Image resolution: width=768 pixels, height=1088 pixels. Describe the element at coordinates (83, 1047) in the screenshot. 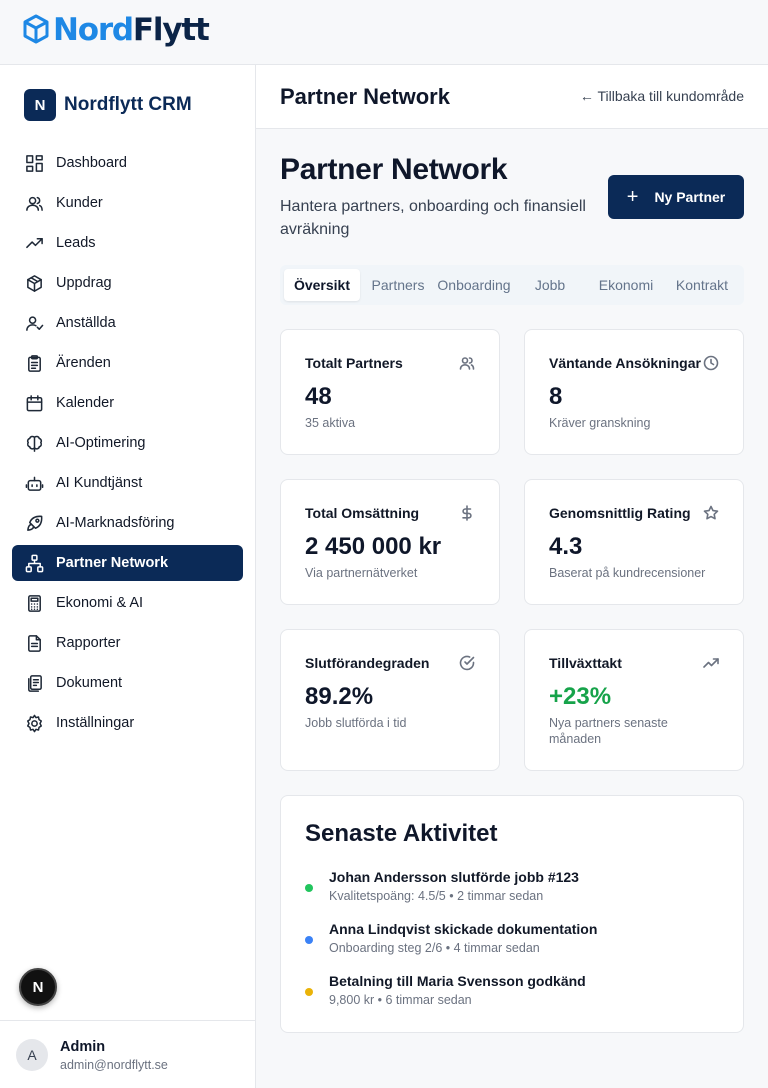

I see `user-name: Admin` at that location.